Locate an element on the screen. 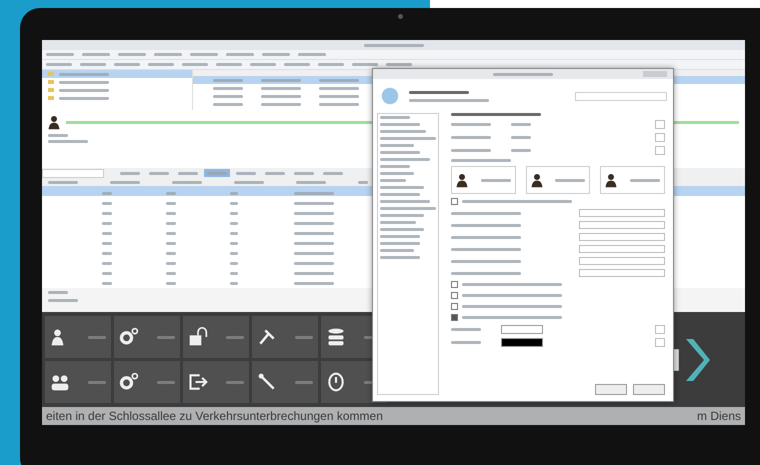 This screenshot has width=760, height=465. ticker-text: eiten in der Schlossallee zu Verkehrsunterbrechungen kommen is located at coordinates (214, 416).